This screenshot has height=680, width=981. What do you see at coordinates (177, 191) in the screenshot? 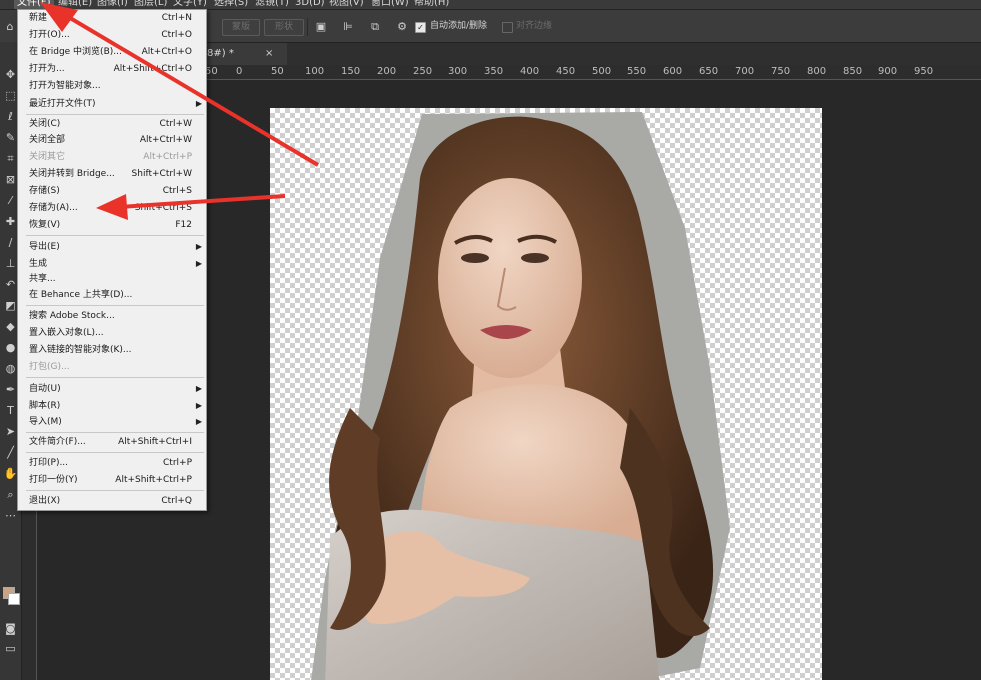
I see `menu-item-shortcut: Ctrl+S` at bounding box center [177, 191].